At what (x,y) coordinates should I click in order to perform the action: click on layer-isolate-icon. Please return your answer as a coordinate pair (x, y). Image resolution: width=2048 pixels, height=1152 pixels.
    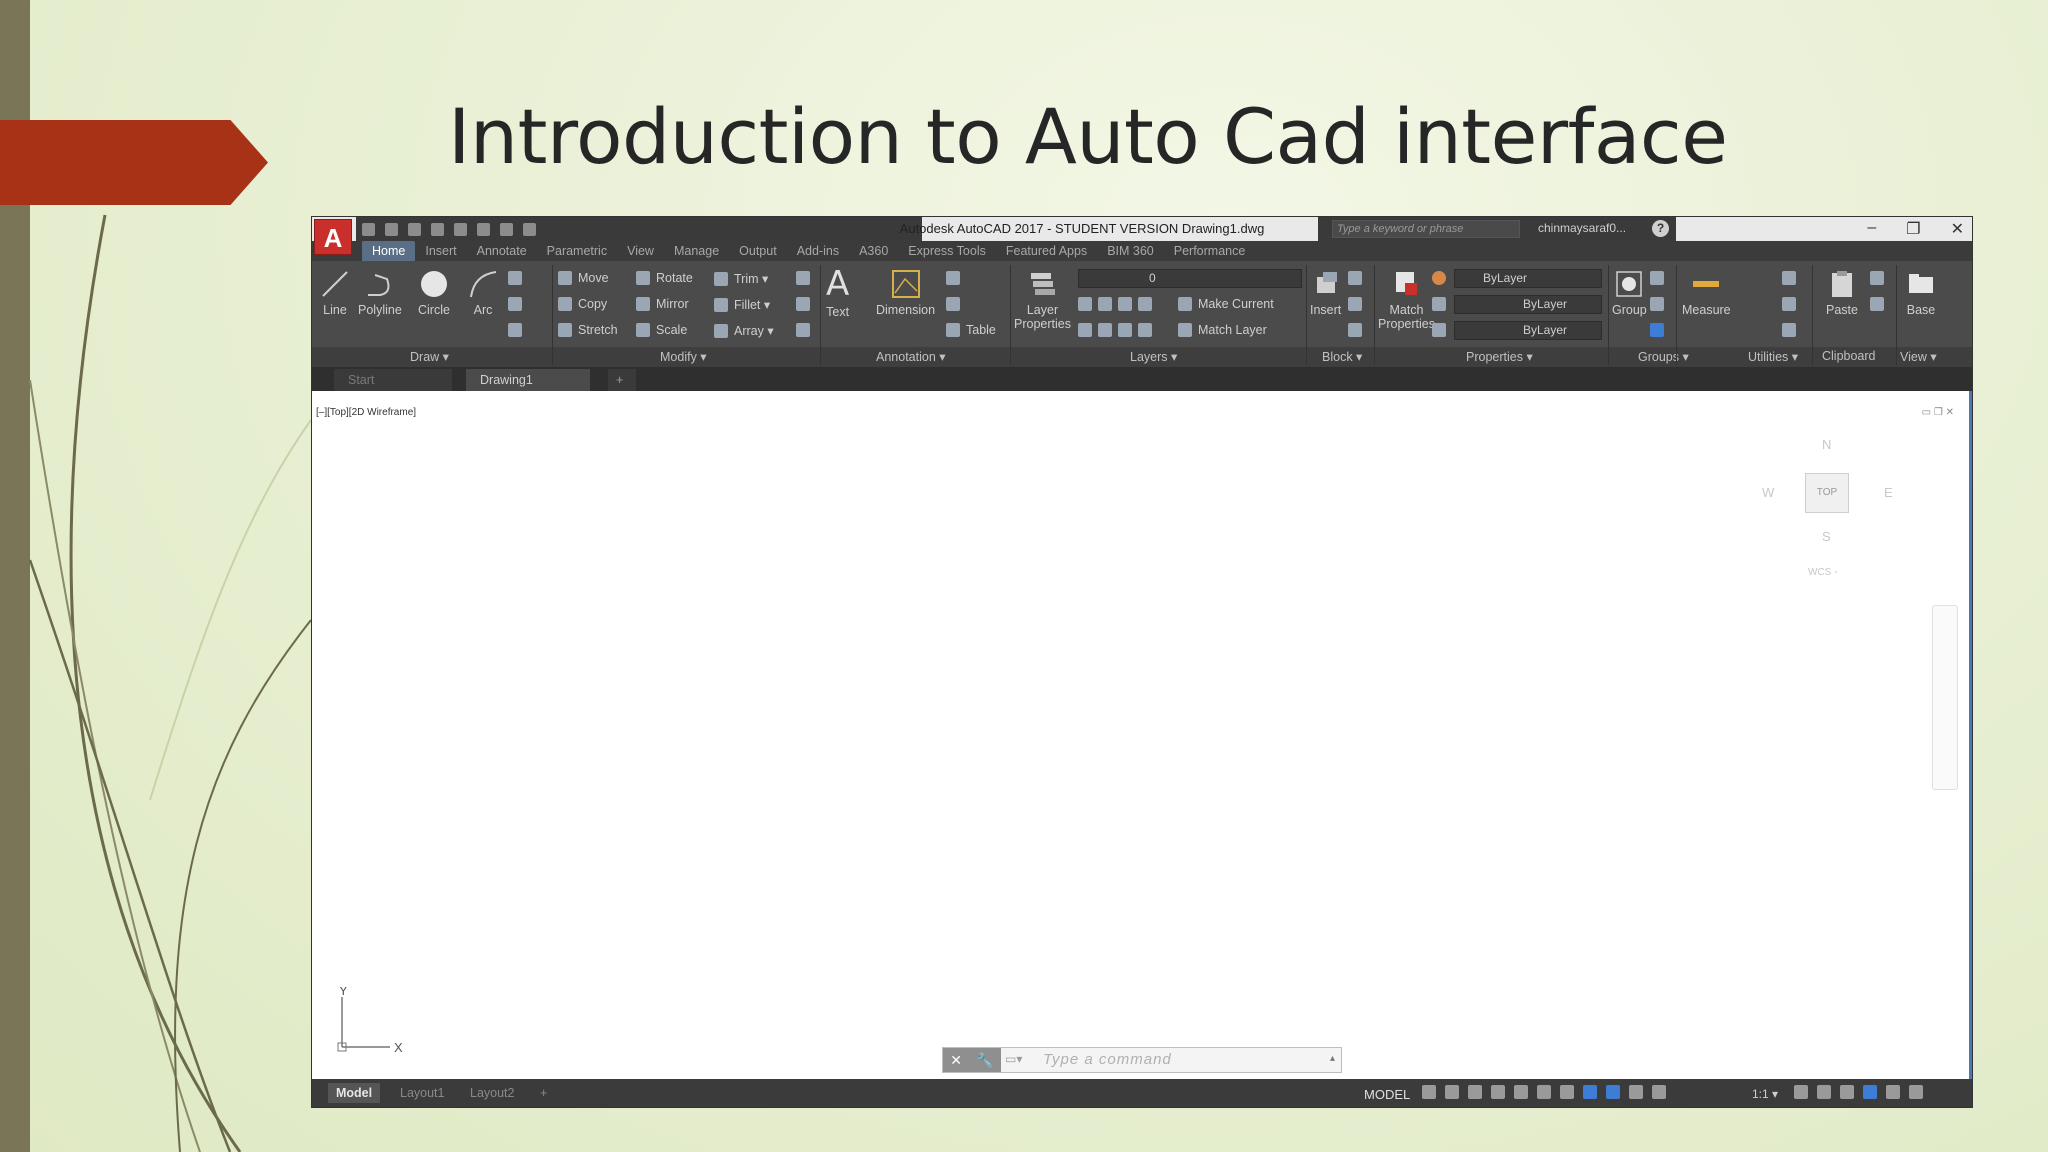
    Looking at the image, I should click on (1105, 304).